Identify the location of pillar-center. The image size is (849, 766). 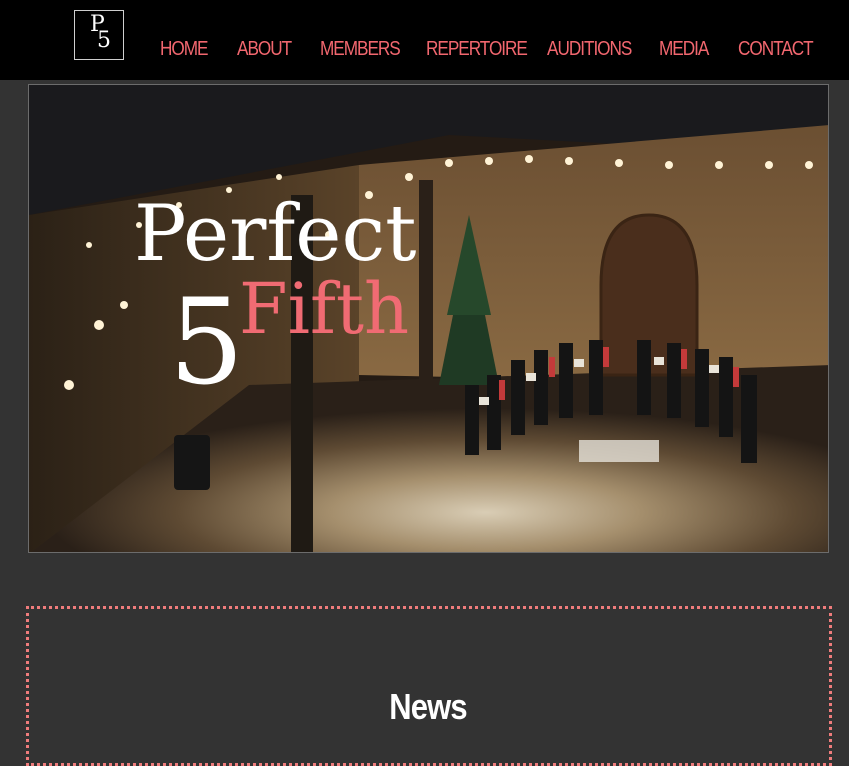
(426, 285).